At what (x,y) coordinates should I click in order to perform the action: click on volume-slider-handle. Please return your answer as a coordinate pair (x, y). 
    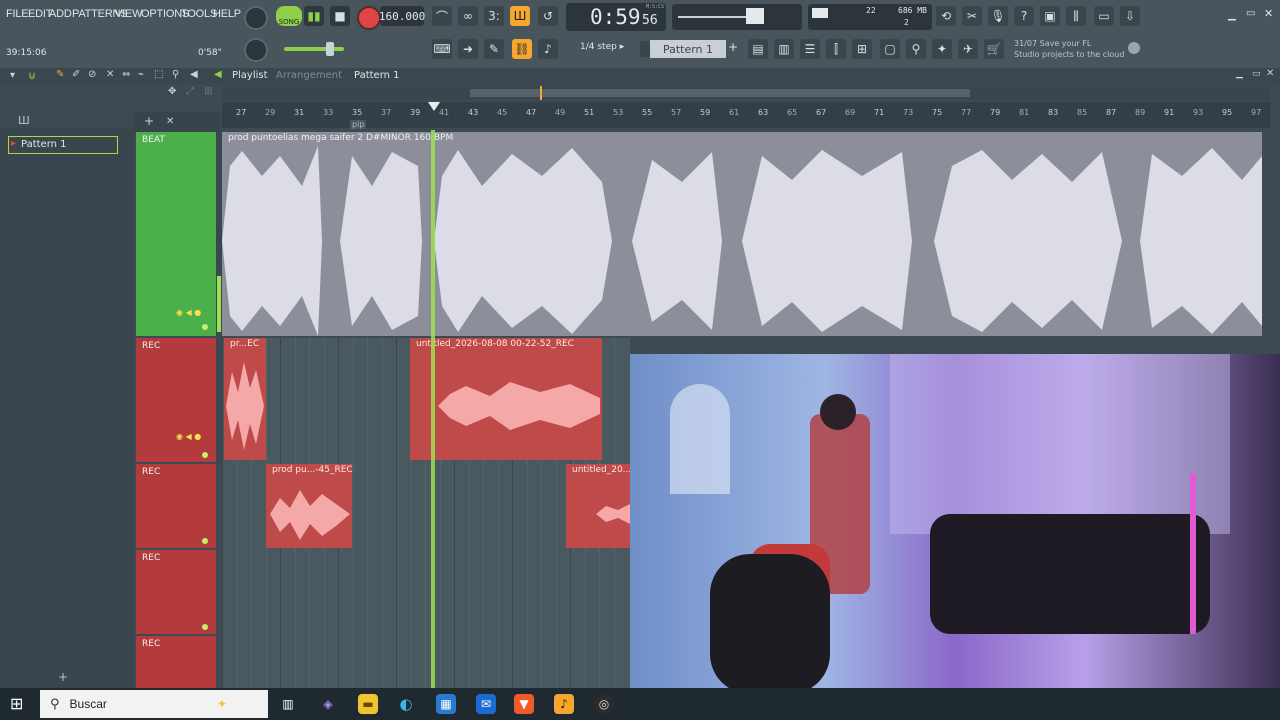
    Looking at the image, I should click on (330, 49).